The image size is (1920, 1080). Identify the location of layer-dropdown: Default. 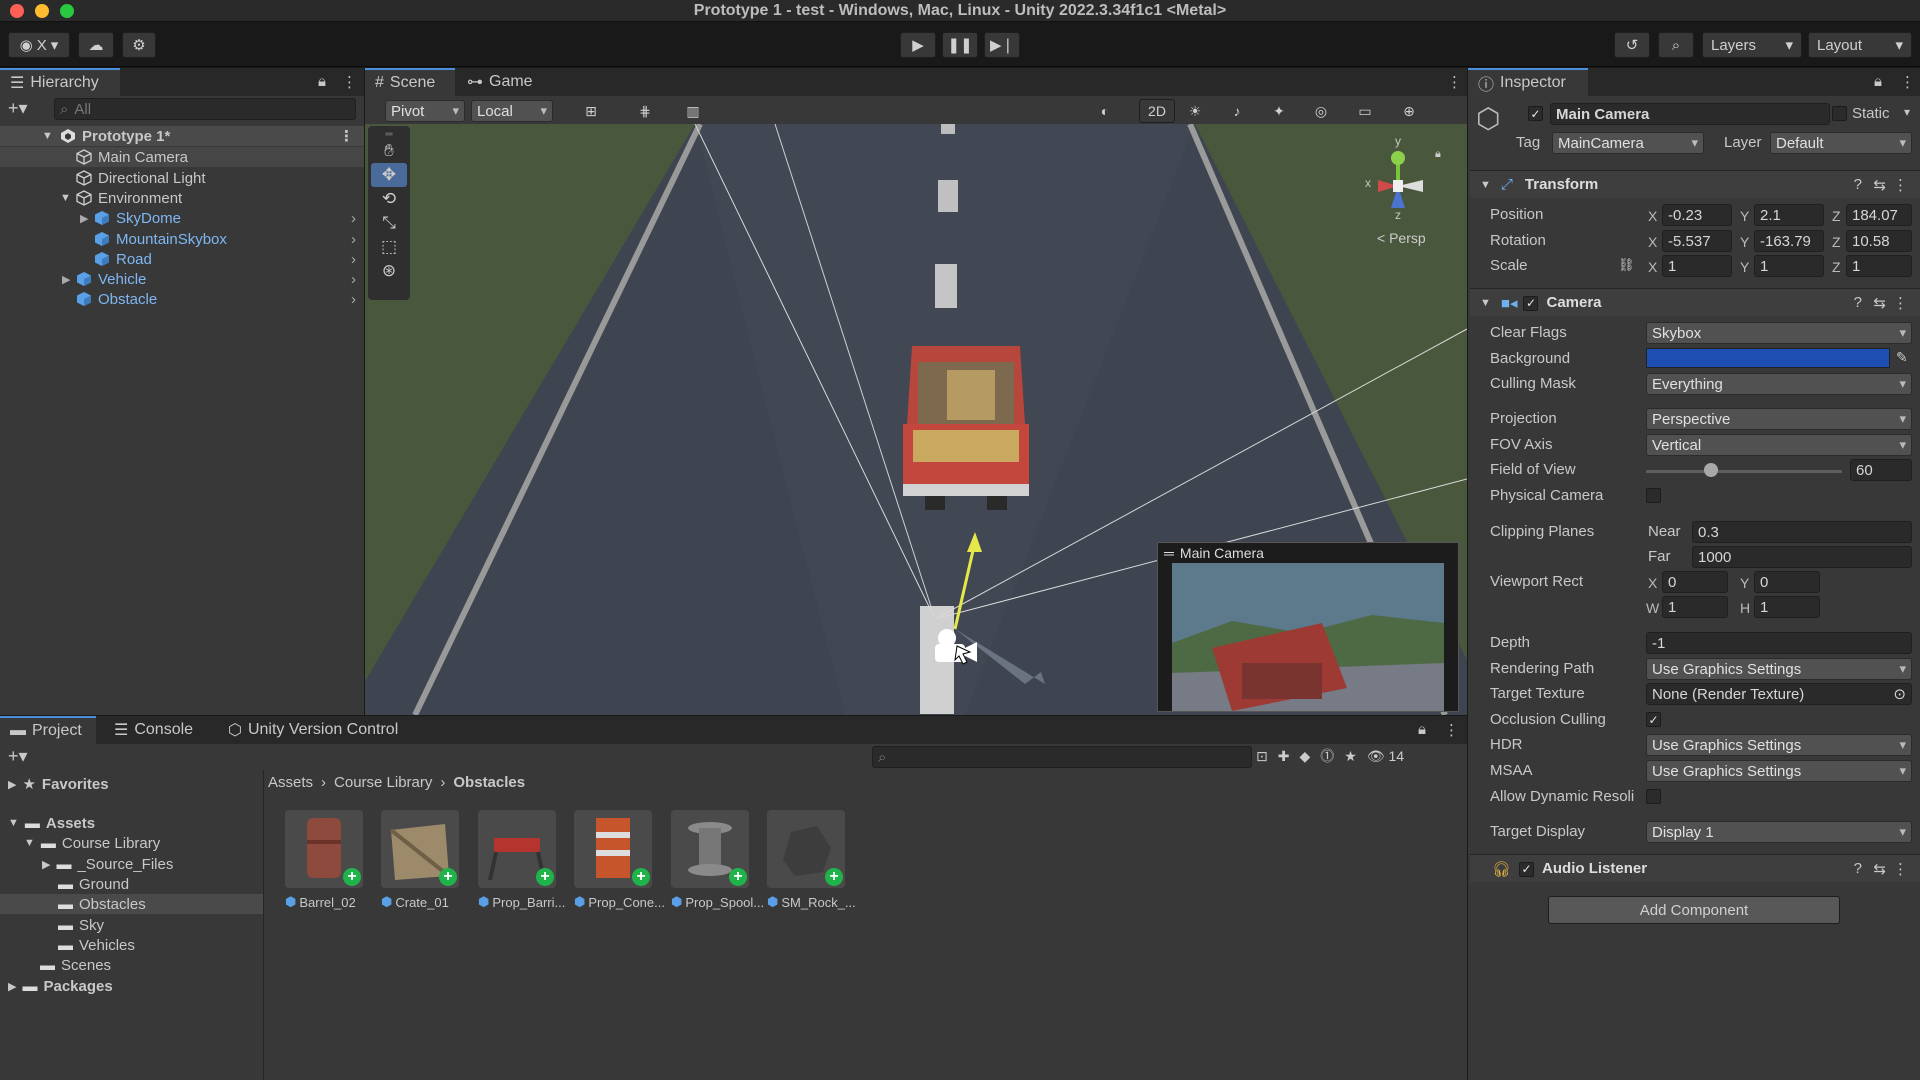
(1841, 143).